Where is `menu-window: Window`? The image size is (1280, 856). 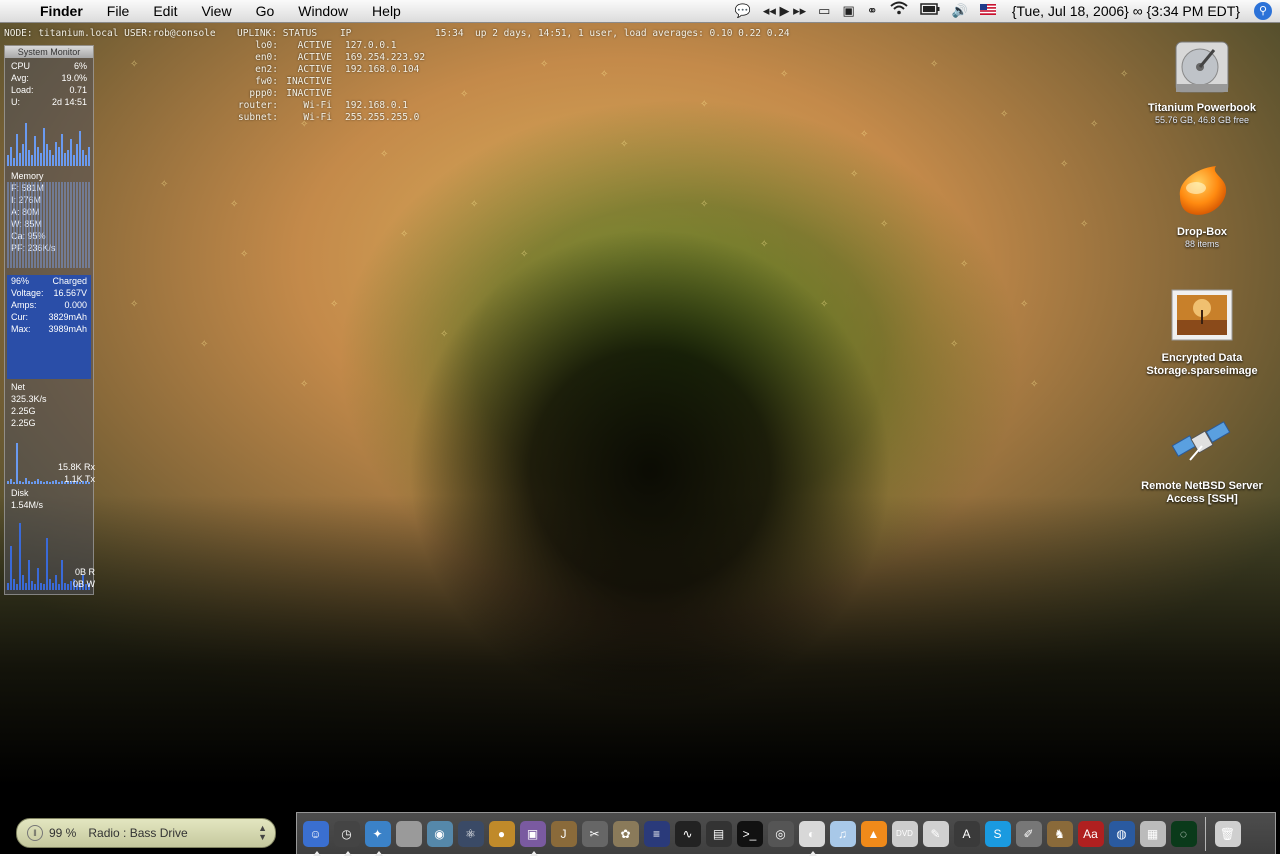
menu-window: Window is located at coordinates (323, 11).